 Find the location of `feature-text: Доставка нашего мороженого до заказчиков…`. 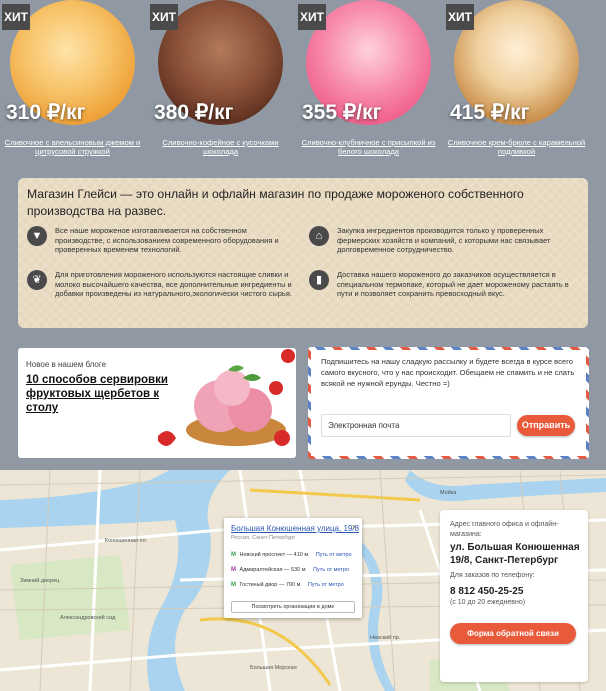

feature-text: Доставка нашего мороженого до заказчиков… is located at coordinates (453, 284).